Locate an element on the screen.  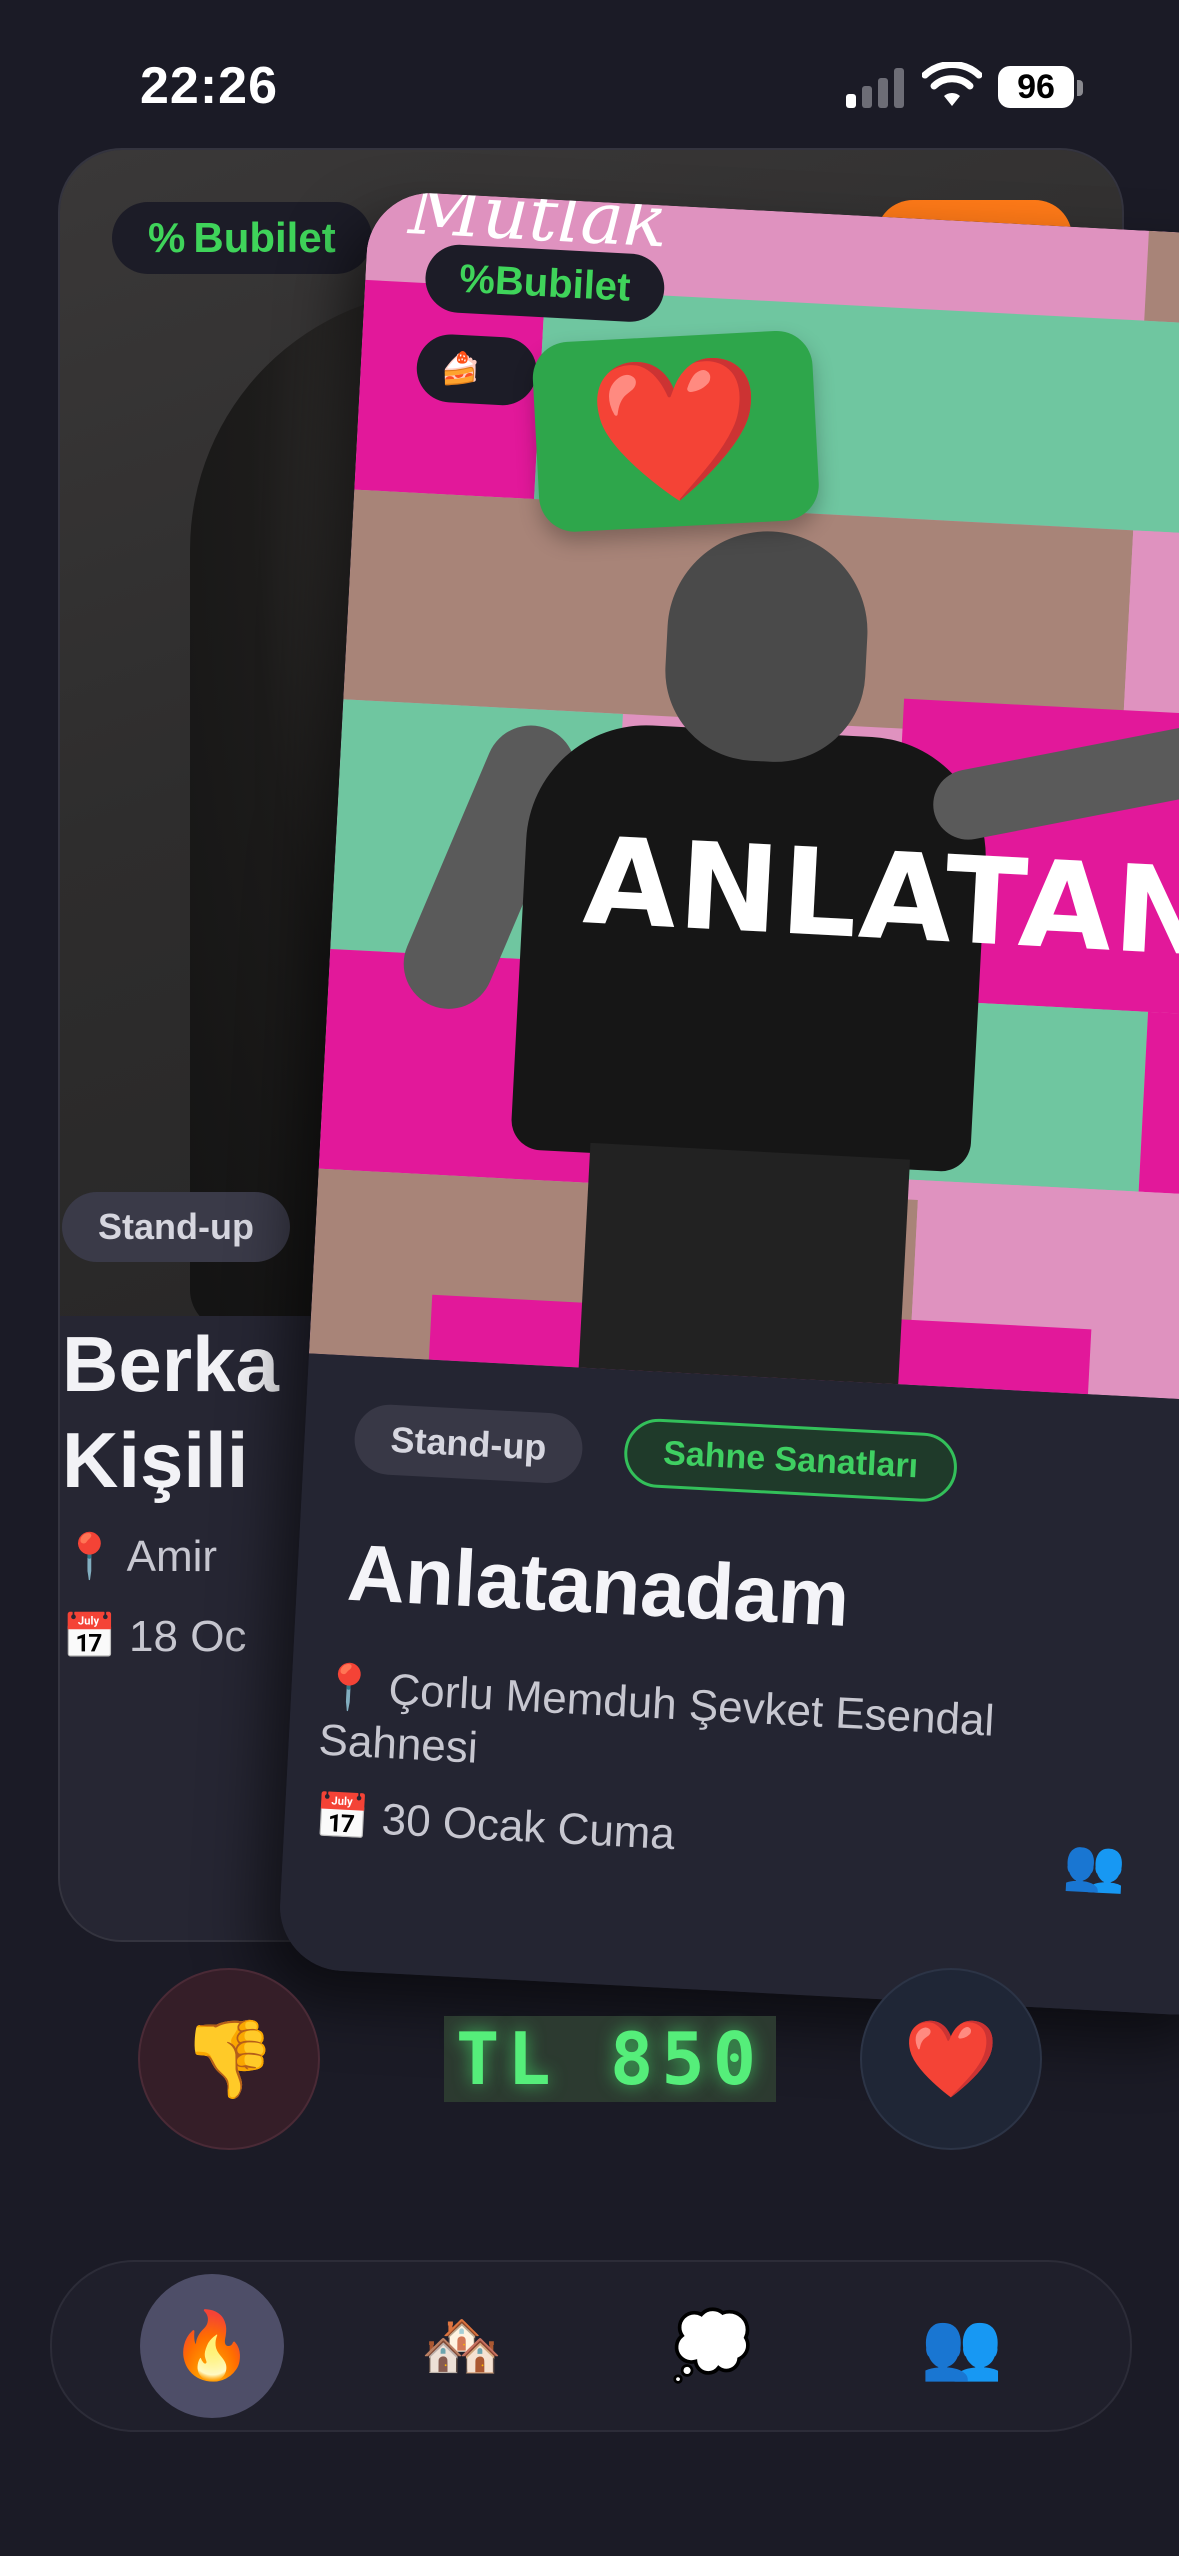
nav-chat: 💭 is located at coordinates (712, 2346).